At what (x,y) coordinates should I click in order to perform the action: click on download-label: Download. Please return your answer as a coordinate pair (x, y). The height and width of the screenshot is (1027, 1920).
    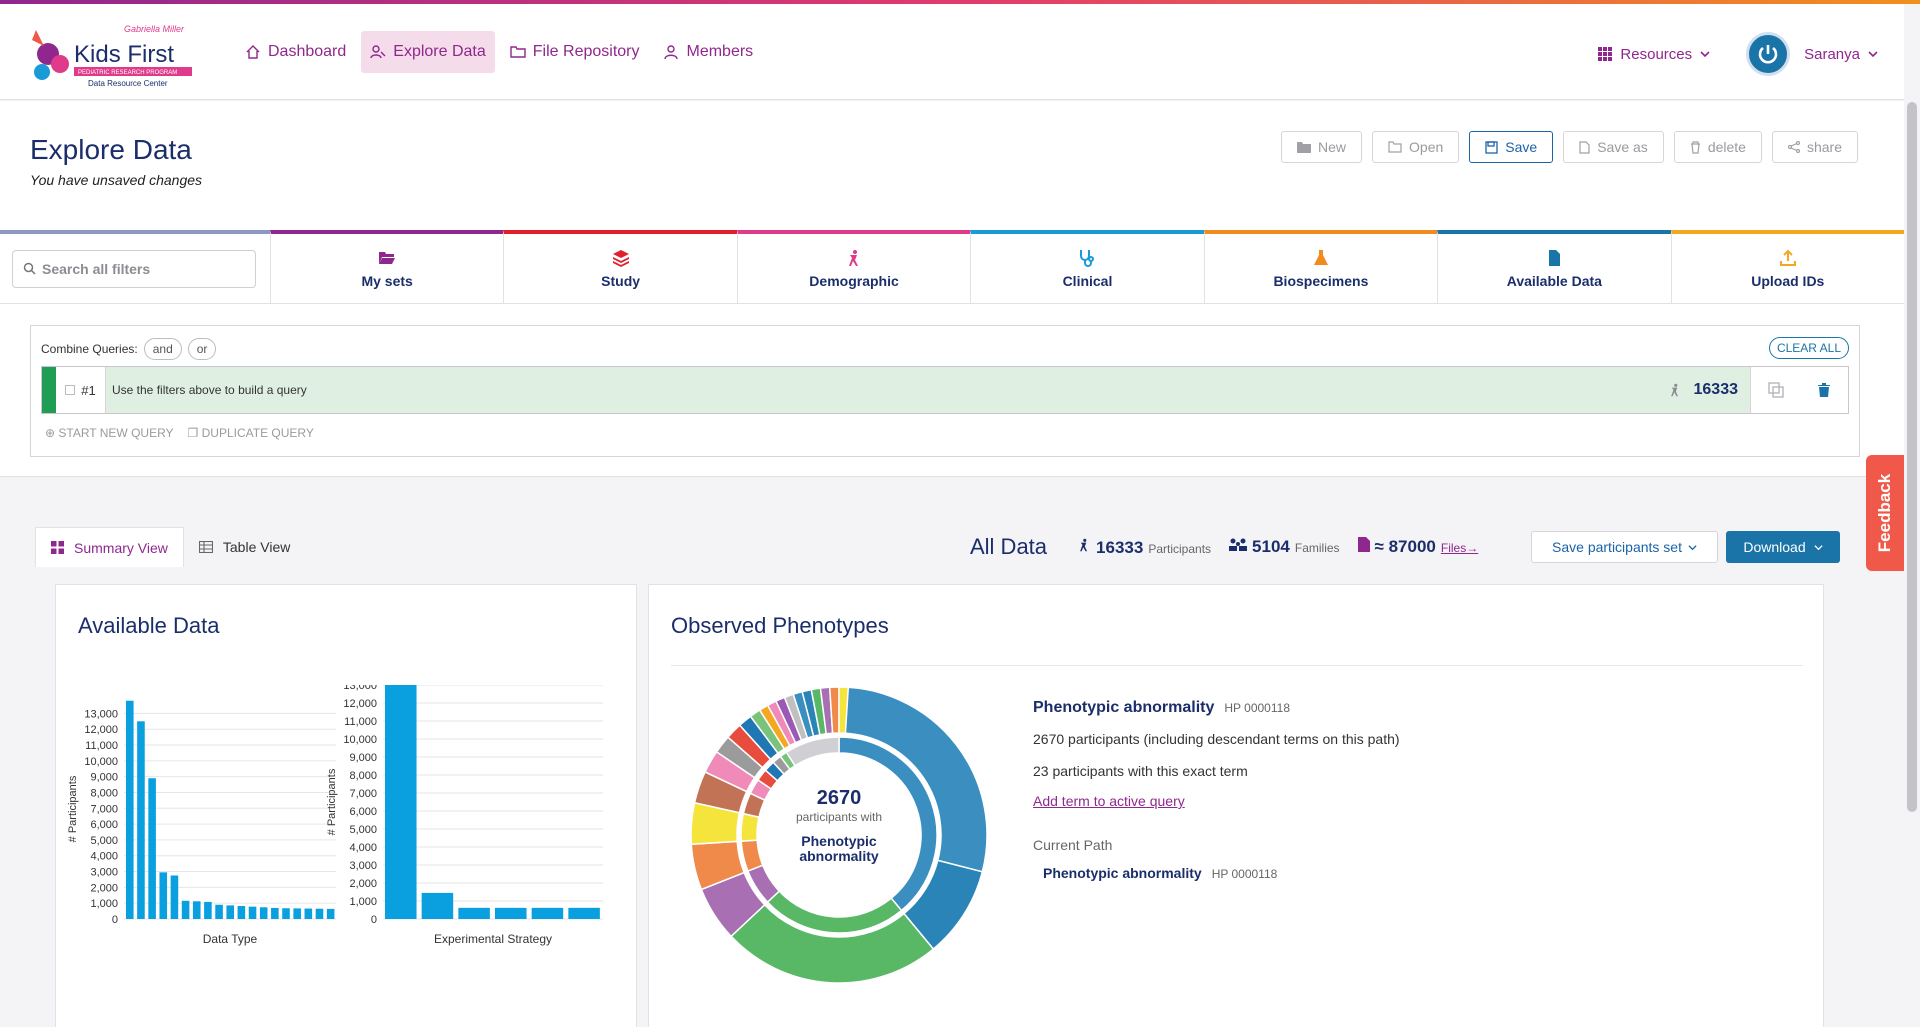
    Looking at the image, I should click on (1774, 547).